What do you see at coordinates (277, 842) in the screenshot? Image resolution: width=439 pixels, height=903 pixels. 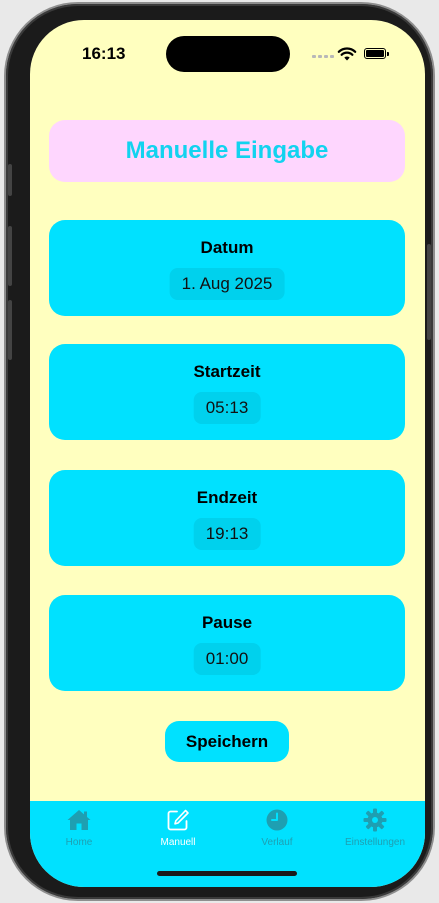 I see `tab-verlauf-label: Verlauf` at bounding box center [277, 842].